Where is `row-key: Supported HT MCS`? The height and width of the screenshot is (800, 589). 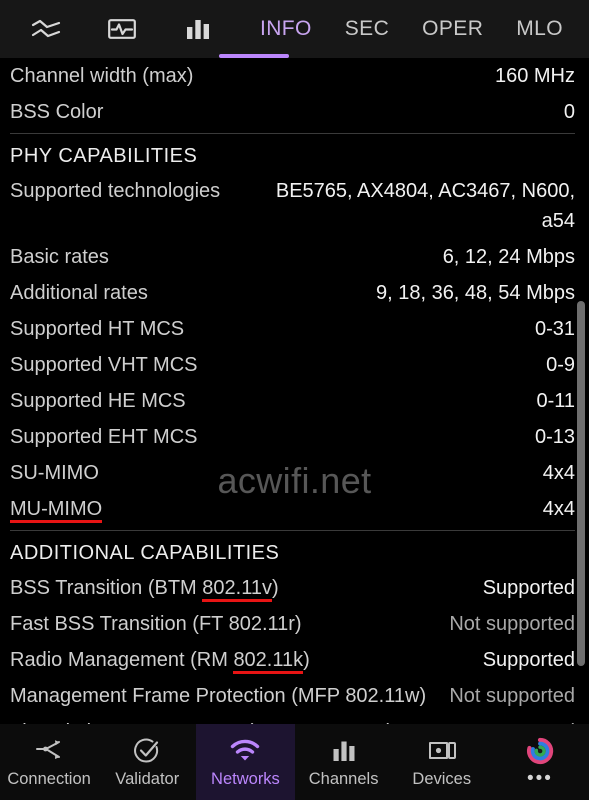 row-key: Supported HT MCS is located at coordinates (97, 329).